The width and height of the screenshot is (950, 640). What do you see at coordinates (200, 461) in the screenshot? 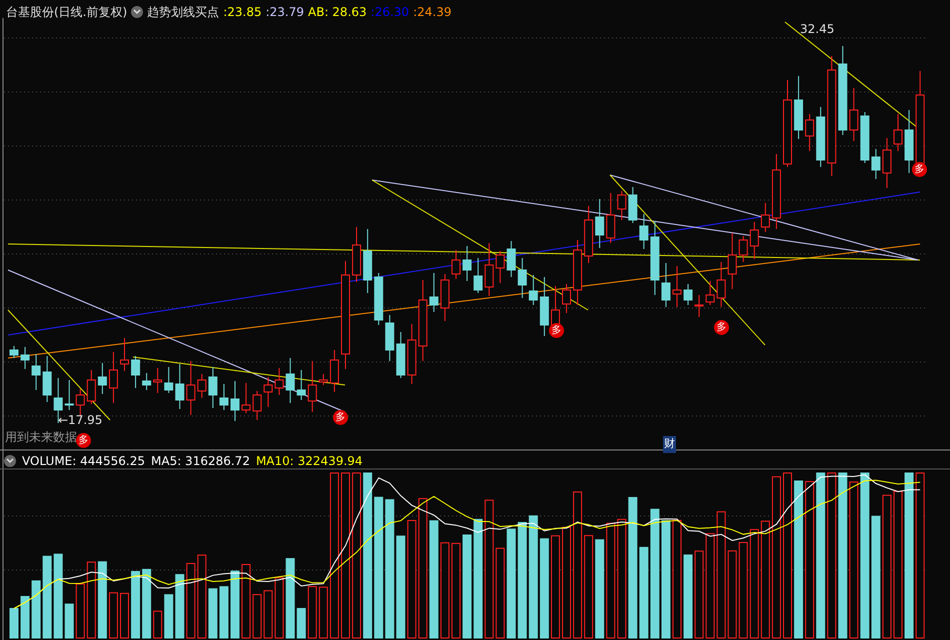
I see `volume-value: MA5: 316286.72` at bounding box center [200, 461].